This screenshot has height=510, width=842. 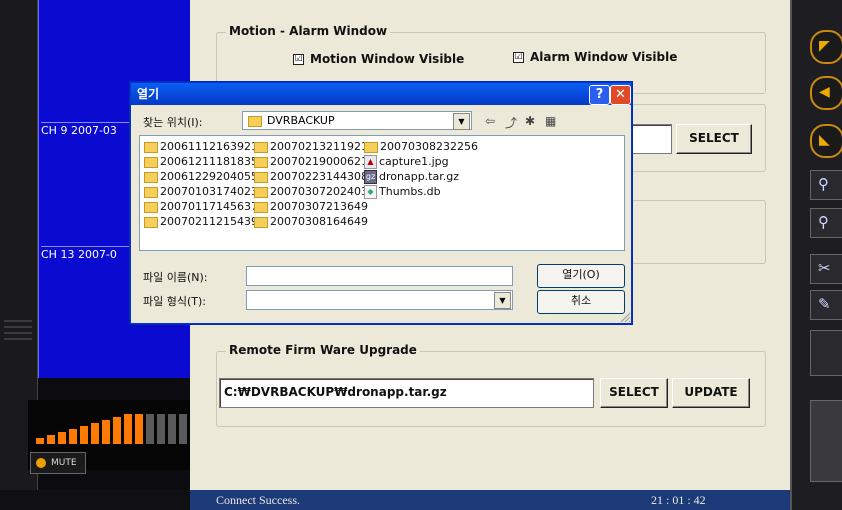 What do you see at coordinates (209, 206) in the screenshot?
I see `file-name: 20070117145637` at bounding box center [209, 206].